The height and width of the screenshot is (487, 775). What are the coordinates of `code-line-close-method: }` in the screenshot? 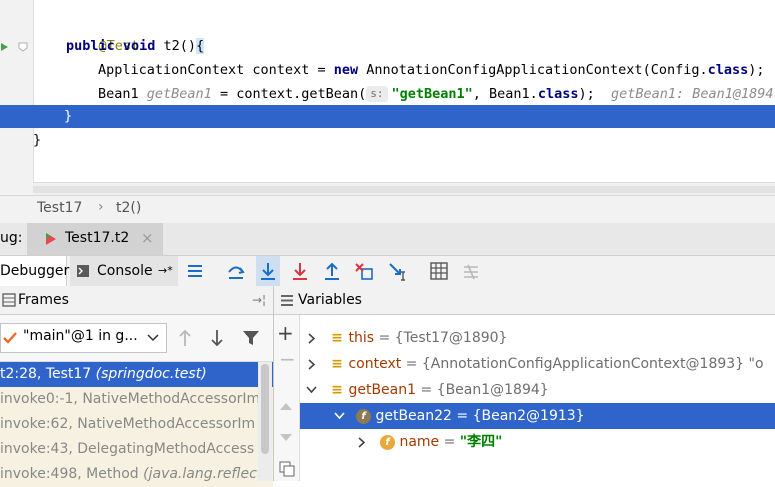 It's located at (68, 116).